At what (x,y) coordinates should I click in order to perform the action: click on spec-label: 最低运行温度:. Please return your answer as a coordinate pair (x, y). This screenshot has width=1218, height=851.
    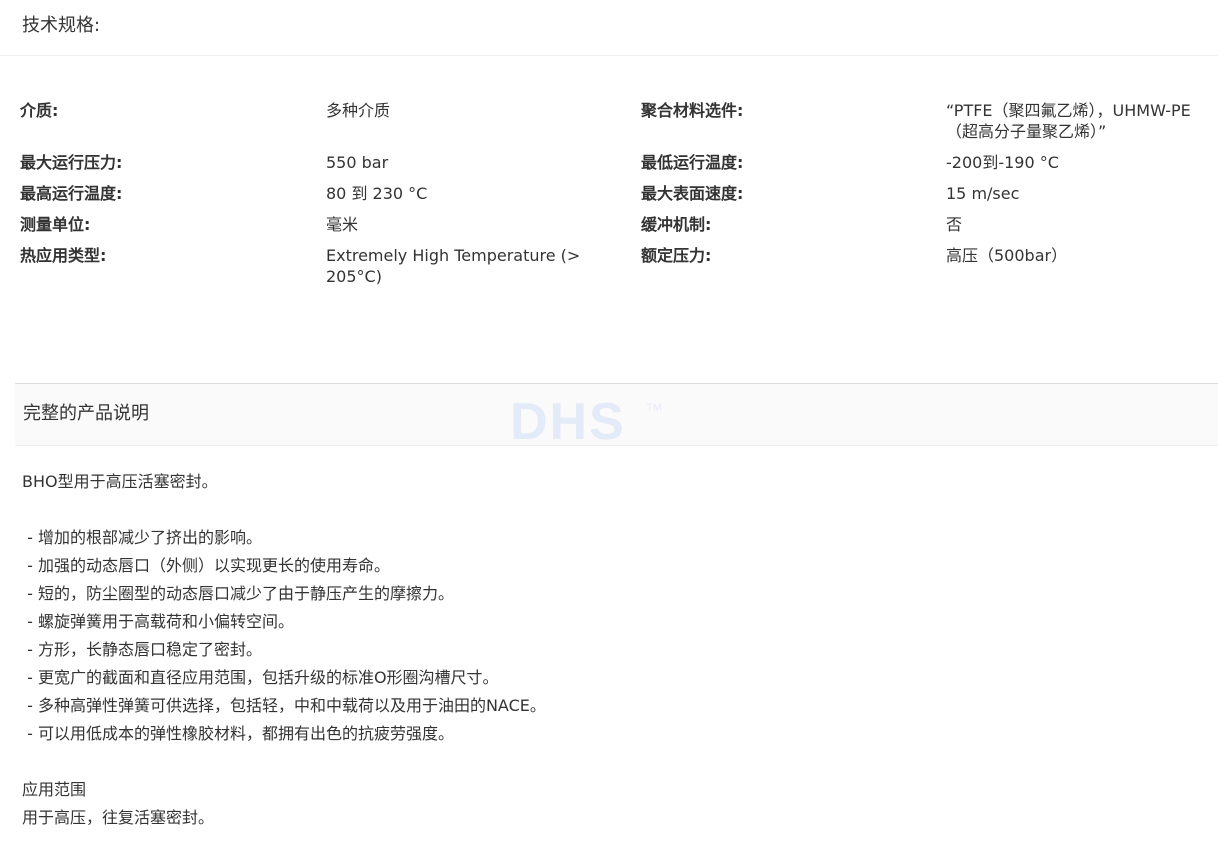
    Looking at the image, I should click on (692, 162).